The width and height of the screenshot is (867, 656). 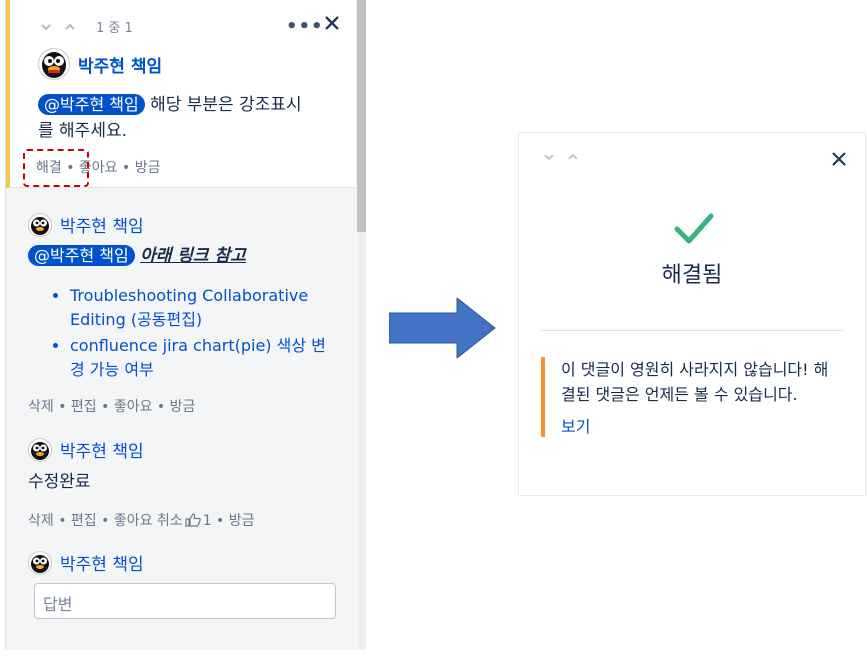 I want to click on comment-text-line2: 를 해주세요., so click(x=83, y=131).